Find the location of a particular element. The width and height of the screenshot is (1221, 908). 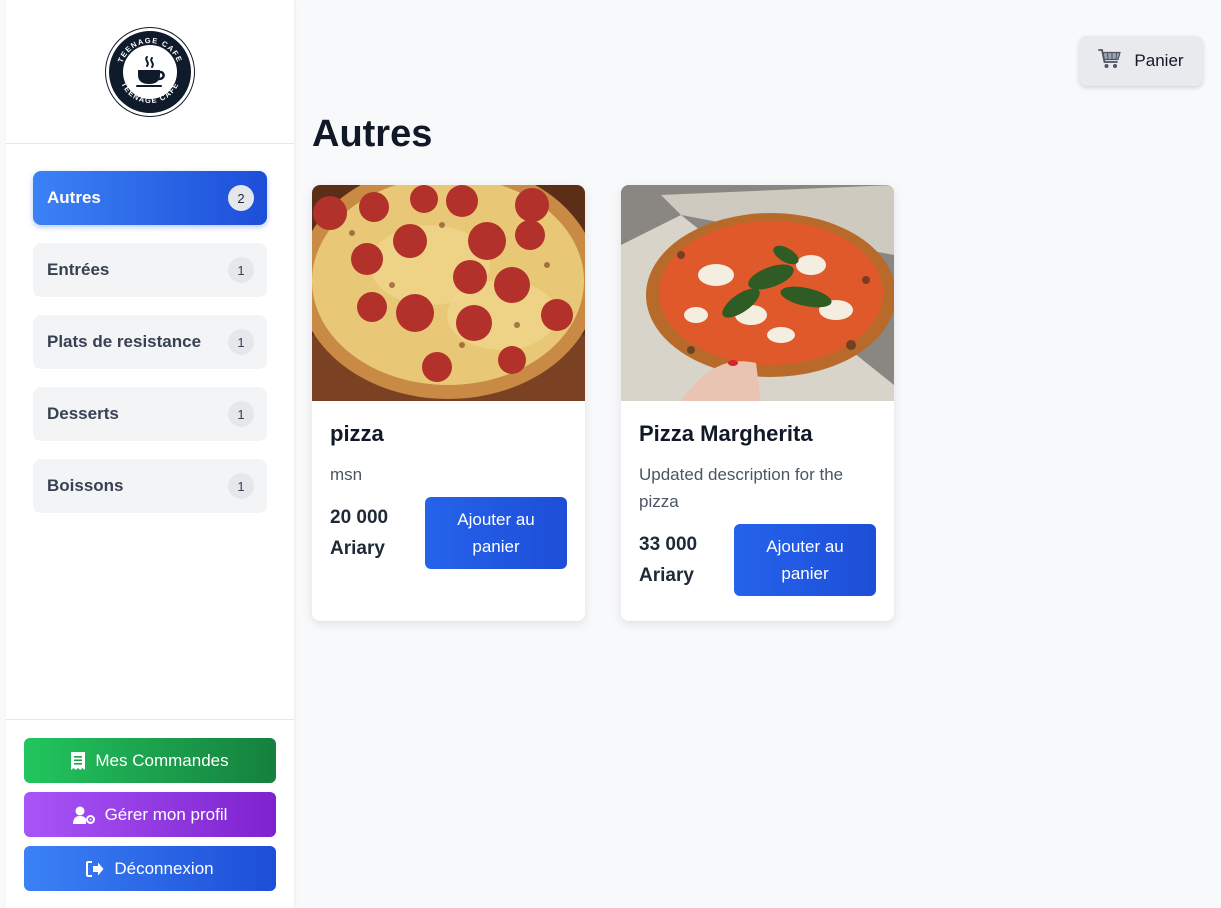

logo-ring-text: TEENAGE CAFE TEENAGE CAFE is located at coordinates (150, 70).